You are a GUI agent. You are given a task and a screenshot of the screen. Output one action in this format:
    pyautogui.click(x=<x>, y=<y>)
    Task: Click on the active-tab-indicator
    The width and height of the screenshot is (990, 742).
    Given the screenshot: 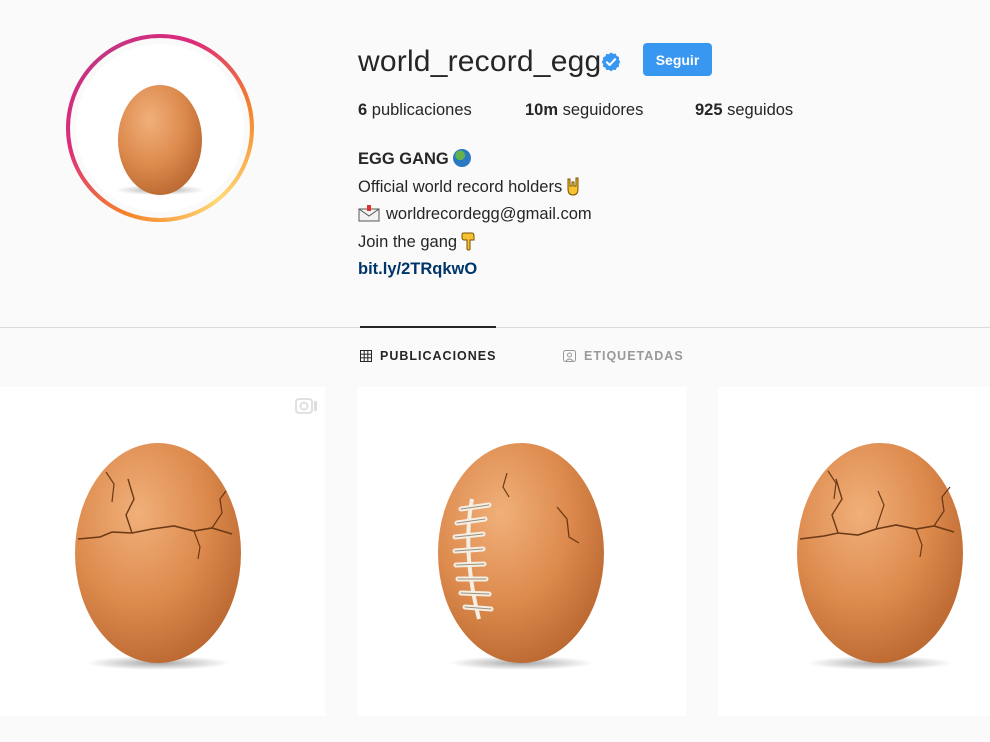 What is the action you would take?
    pyautogui.click(x=428, y=327)
    